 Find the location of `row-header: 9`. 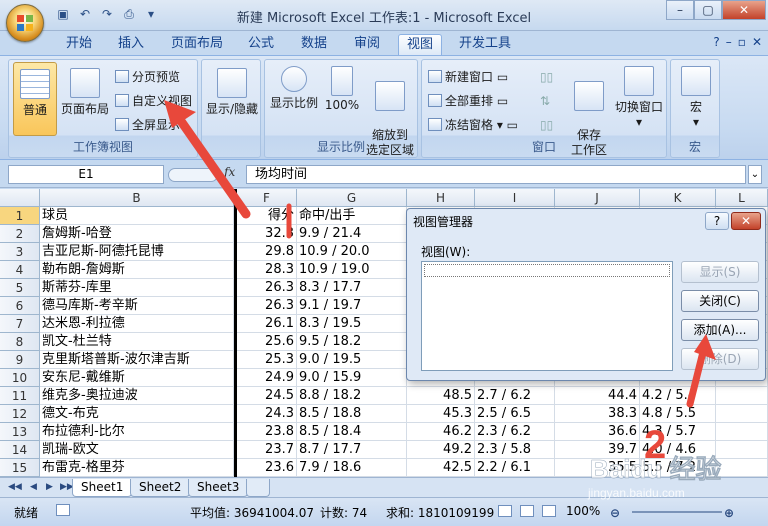

row-header: 9 is located at coordinates (20, 360).